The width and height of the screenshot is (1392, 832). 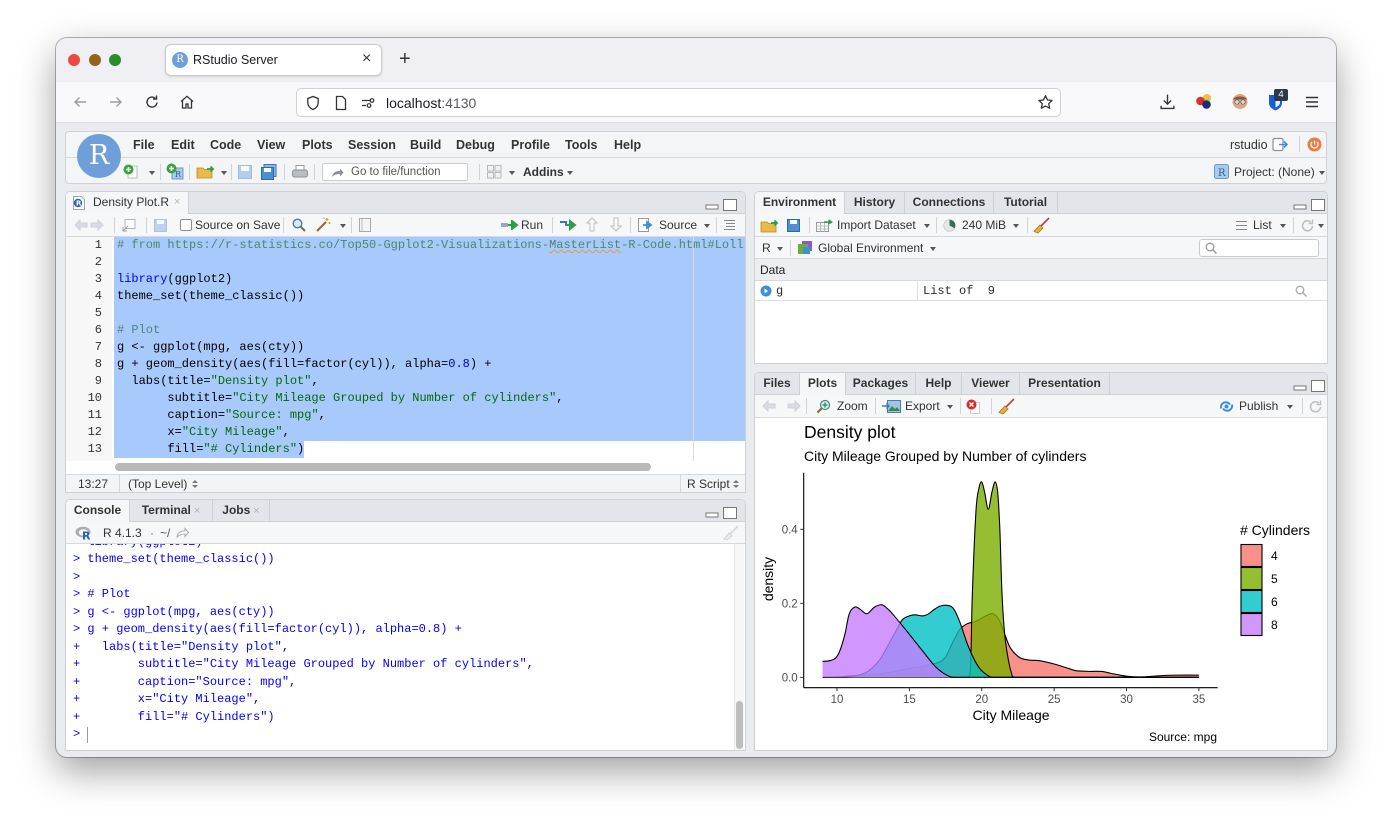 I want to click on import-dataset-icon, so click(x=825, y=225).